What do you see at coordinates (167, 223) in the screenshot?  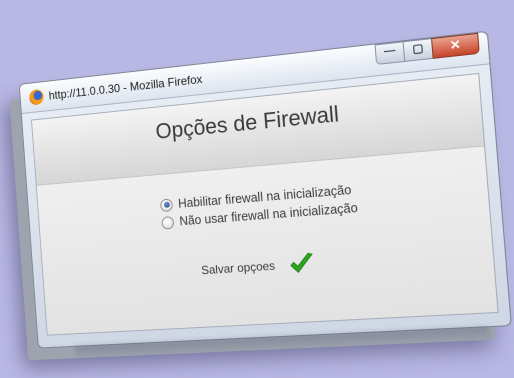 I see `radio-disable-firewall` at bounding box center [167, 223].